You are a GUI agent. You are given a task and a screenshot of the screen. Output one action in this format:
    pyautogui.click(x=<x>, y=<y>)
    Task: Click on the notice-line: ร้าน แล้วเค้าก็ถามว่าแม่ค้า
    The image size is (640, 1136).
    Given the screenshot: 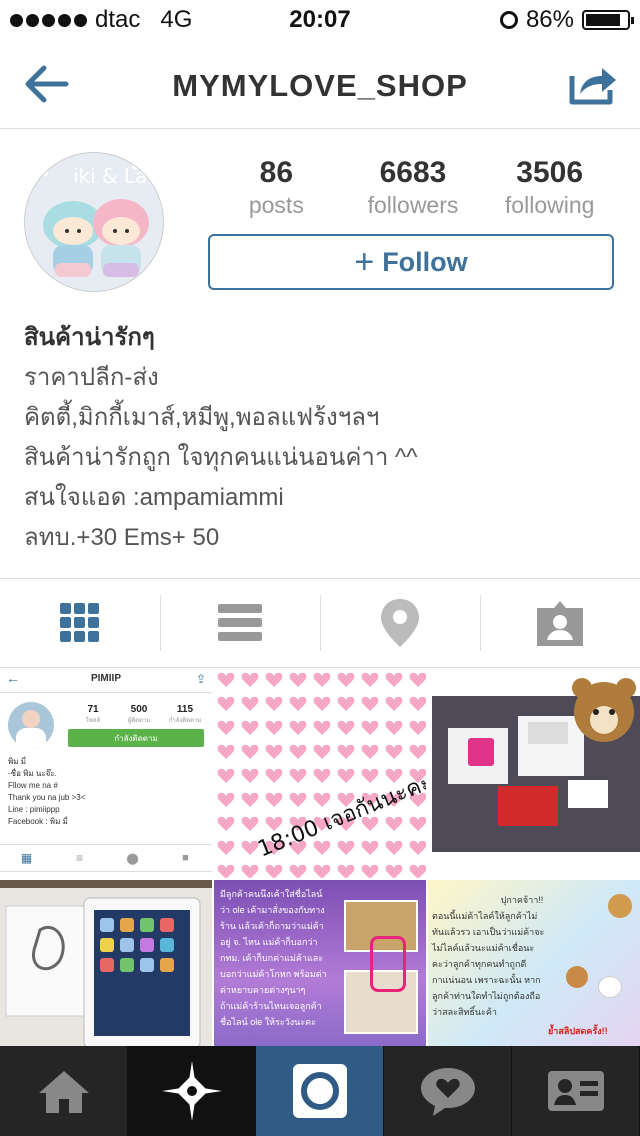 What is the action you would take?
    pyautogui.click(x=272, y=926)
    